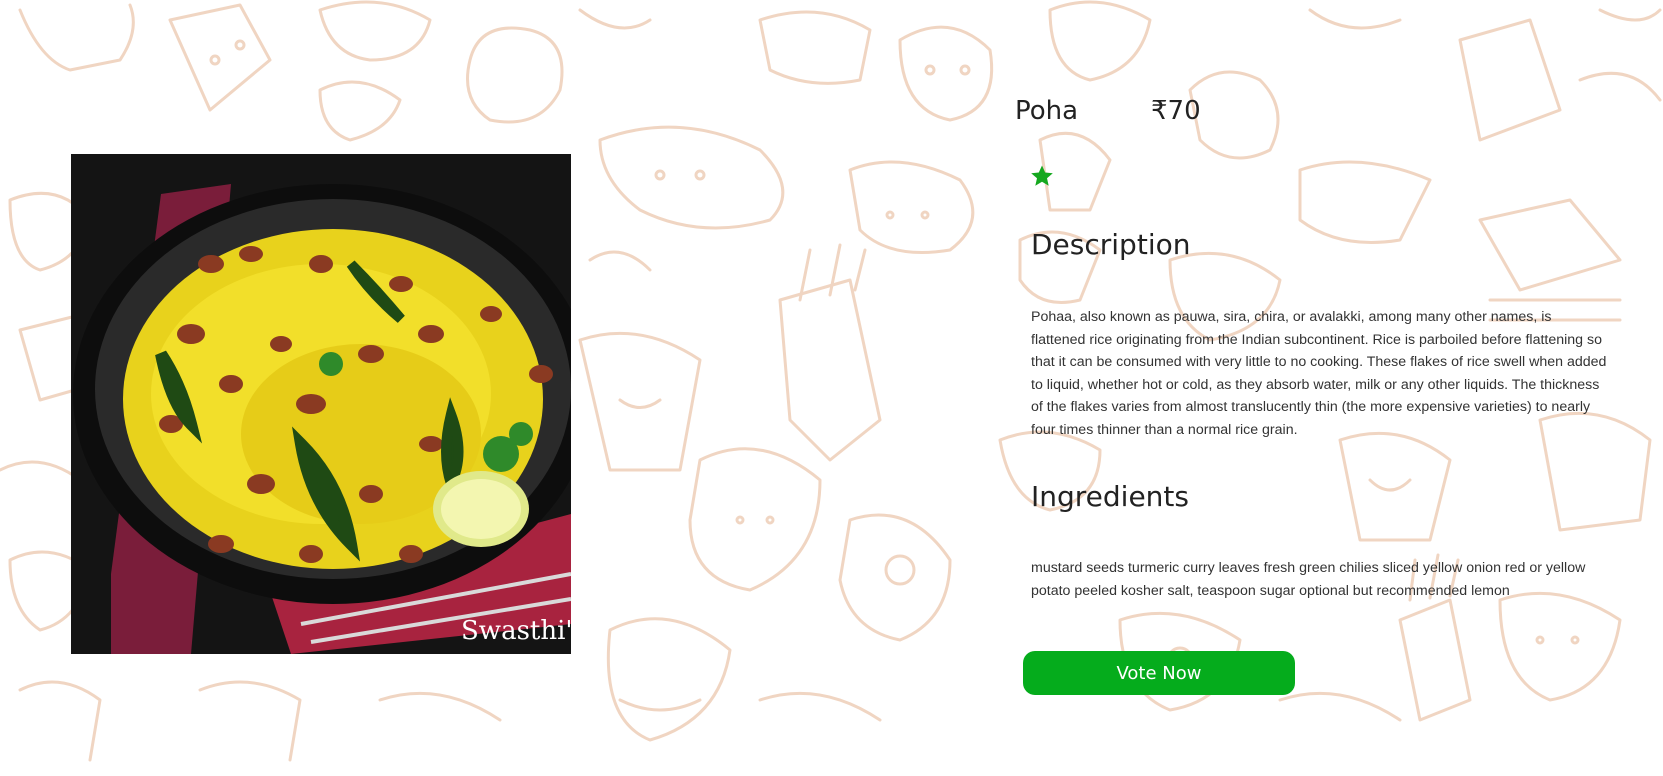 The image size is (1663, 776). I want to click on ingredients-heading: Ingredients, so click(1110, 496).